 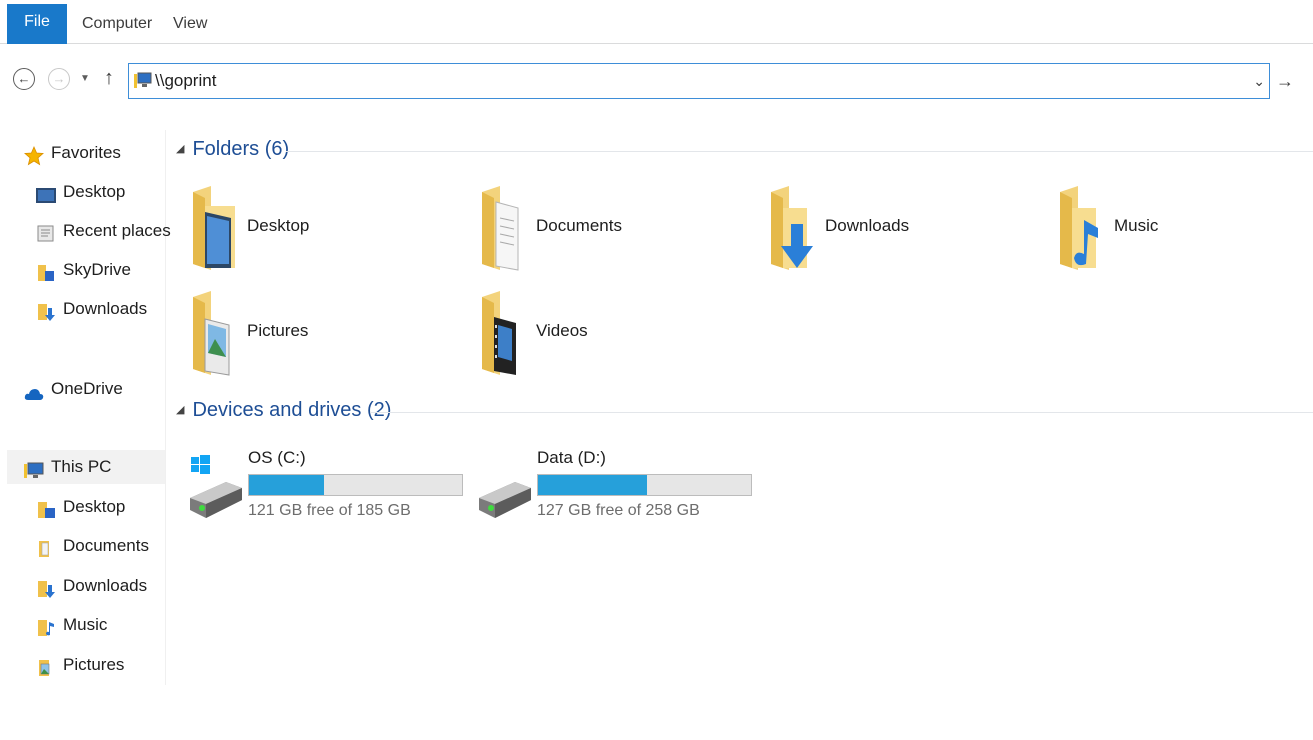 I want to click on back-arrow-icon: ←, so click(x=24, y=78).